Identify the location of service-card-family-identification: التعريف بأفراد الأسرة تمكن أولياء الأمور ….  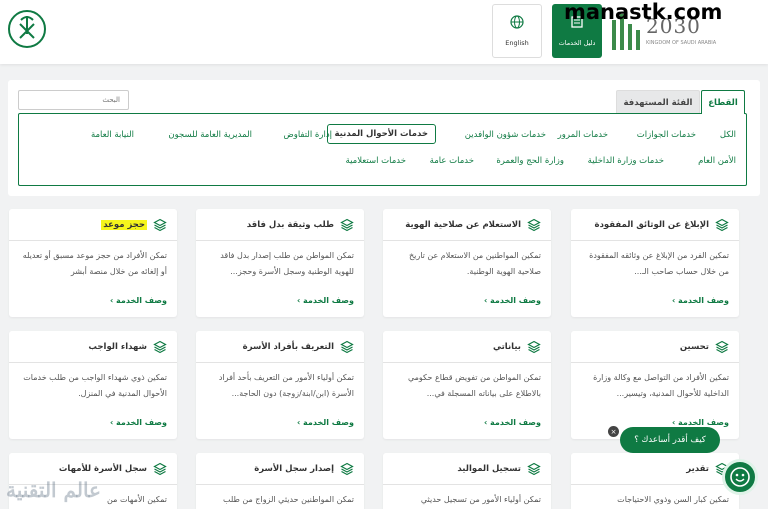
(280, 385).